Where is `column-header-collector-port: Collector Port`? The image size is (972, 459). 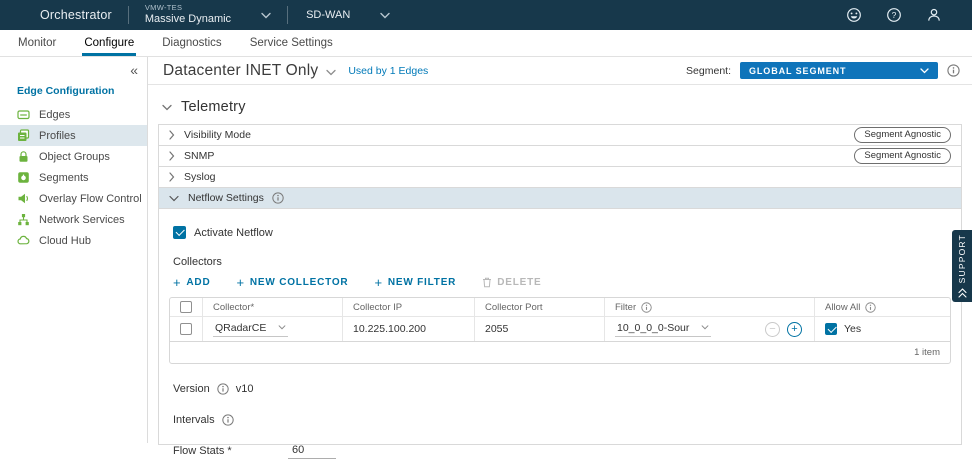
column-header-collector-port: Collector Port is located at coordinates (539, 307).